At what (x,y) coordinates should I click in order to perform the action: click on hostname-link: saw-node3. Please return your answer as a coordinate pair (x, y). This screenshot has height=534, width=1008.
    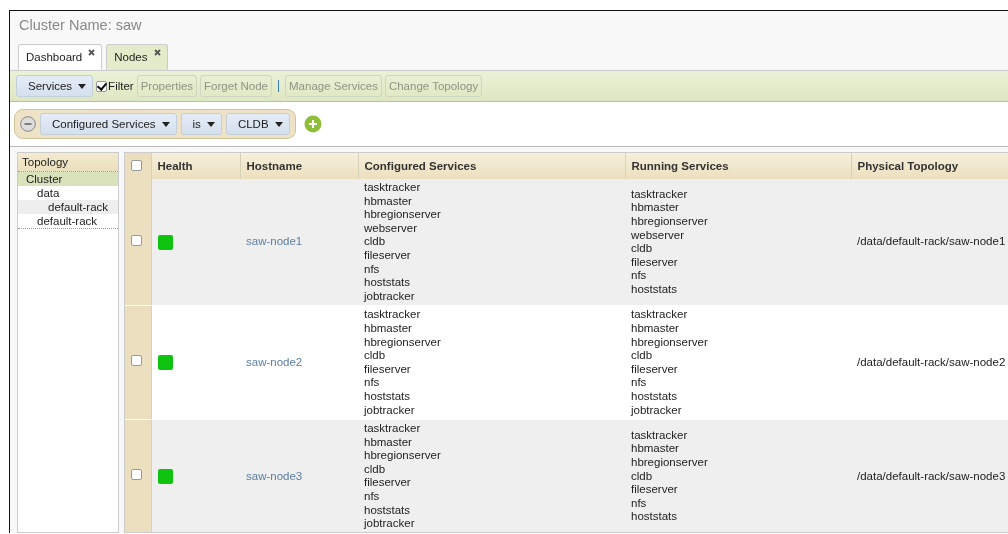
    Looking at the image, I should click on (274, 475).